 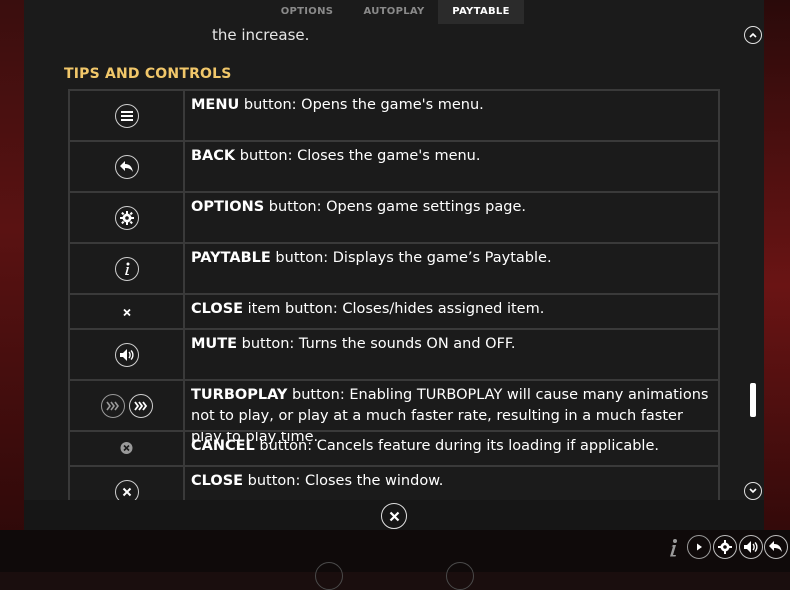 What do you see at coordinates (239, 395) in the screenshot?
I see `row-bold: TURBOPLAY` at bounding box center [239, 395].